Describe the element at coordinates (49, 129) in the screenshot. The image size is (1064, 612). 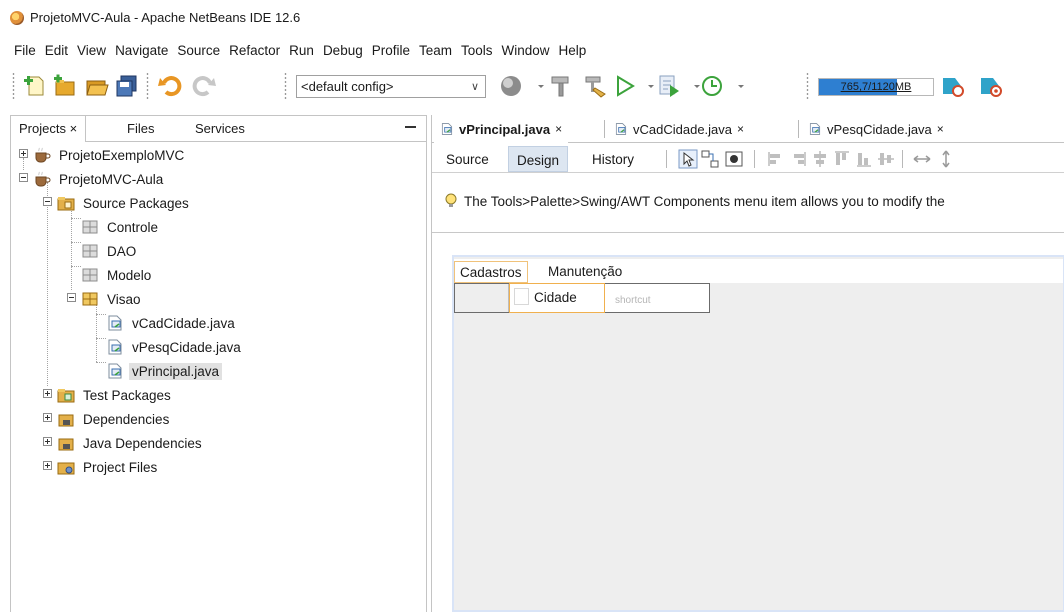
I see `tab-projects: Projects ×` at that location.